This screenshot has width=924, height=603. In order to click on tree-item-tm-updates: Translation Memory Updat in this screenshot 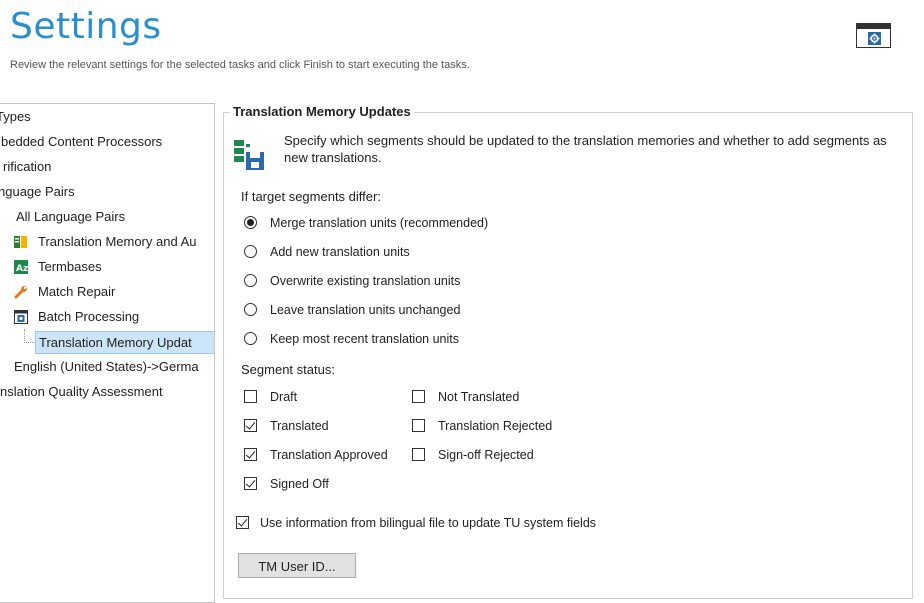, I will do `click(124, 342)`.